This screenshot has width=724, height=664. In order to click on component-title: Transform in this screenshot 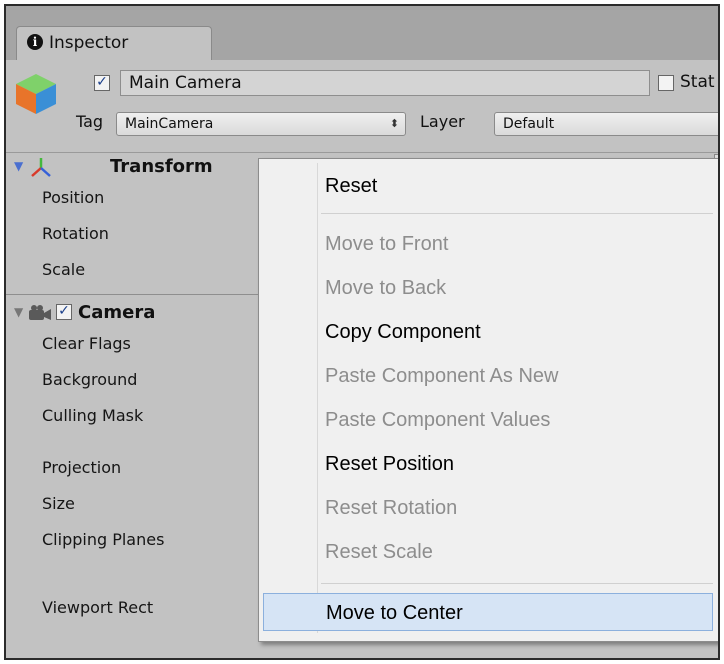, I will do `click(161, 166)`.